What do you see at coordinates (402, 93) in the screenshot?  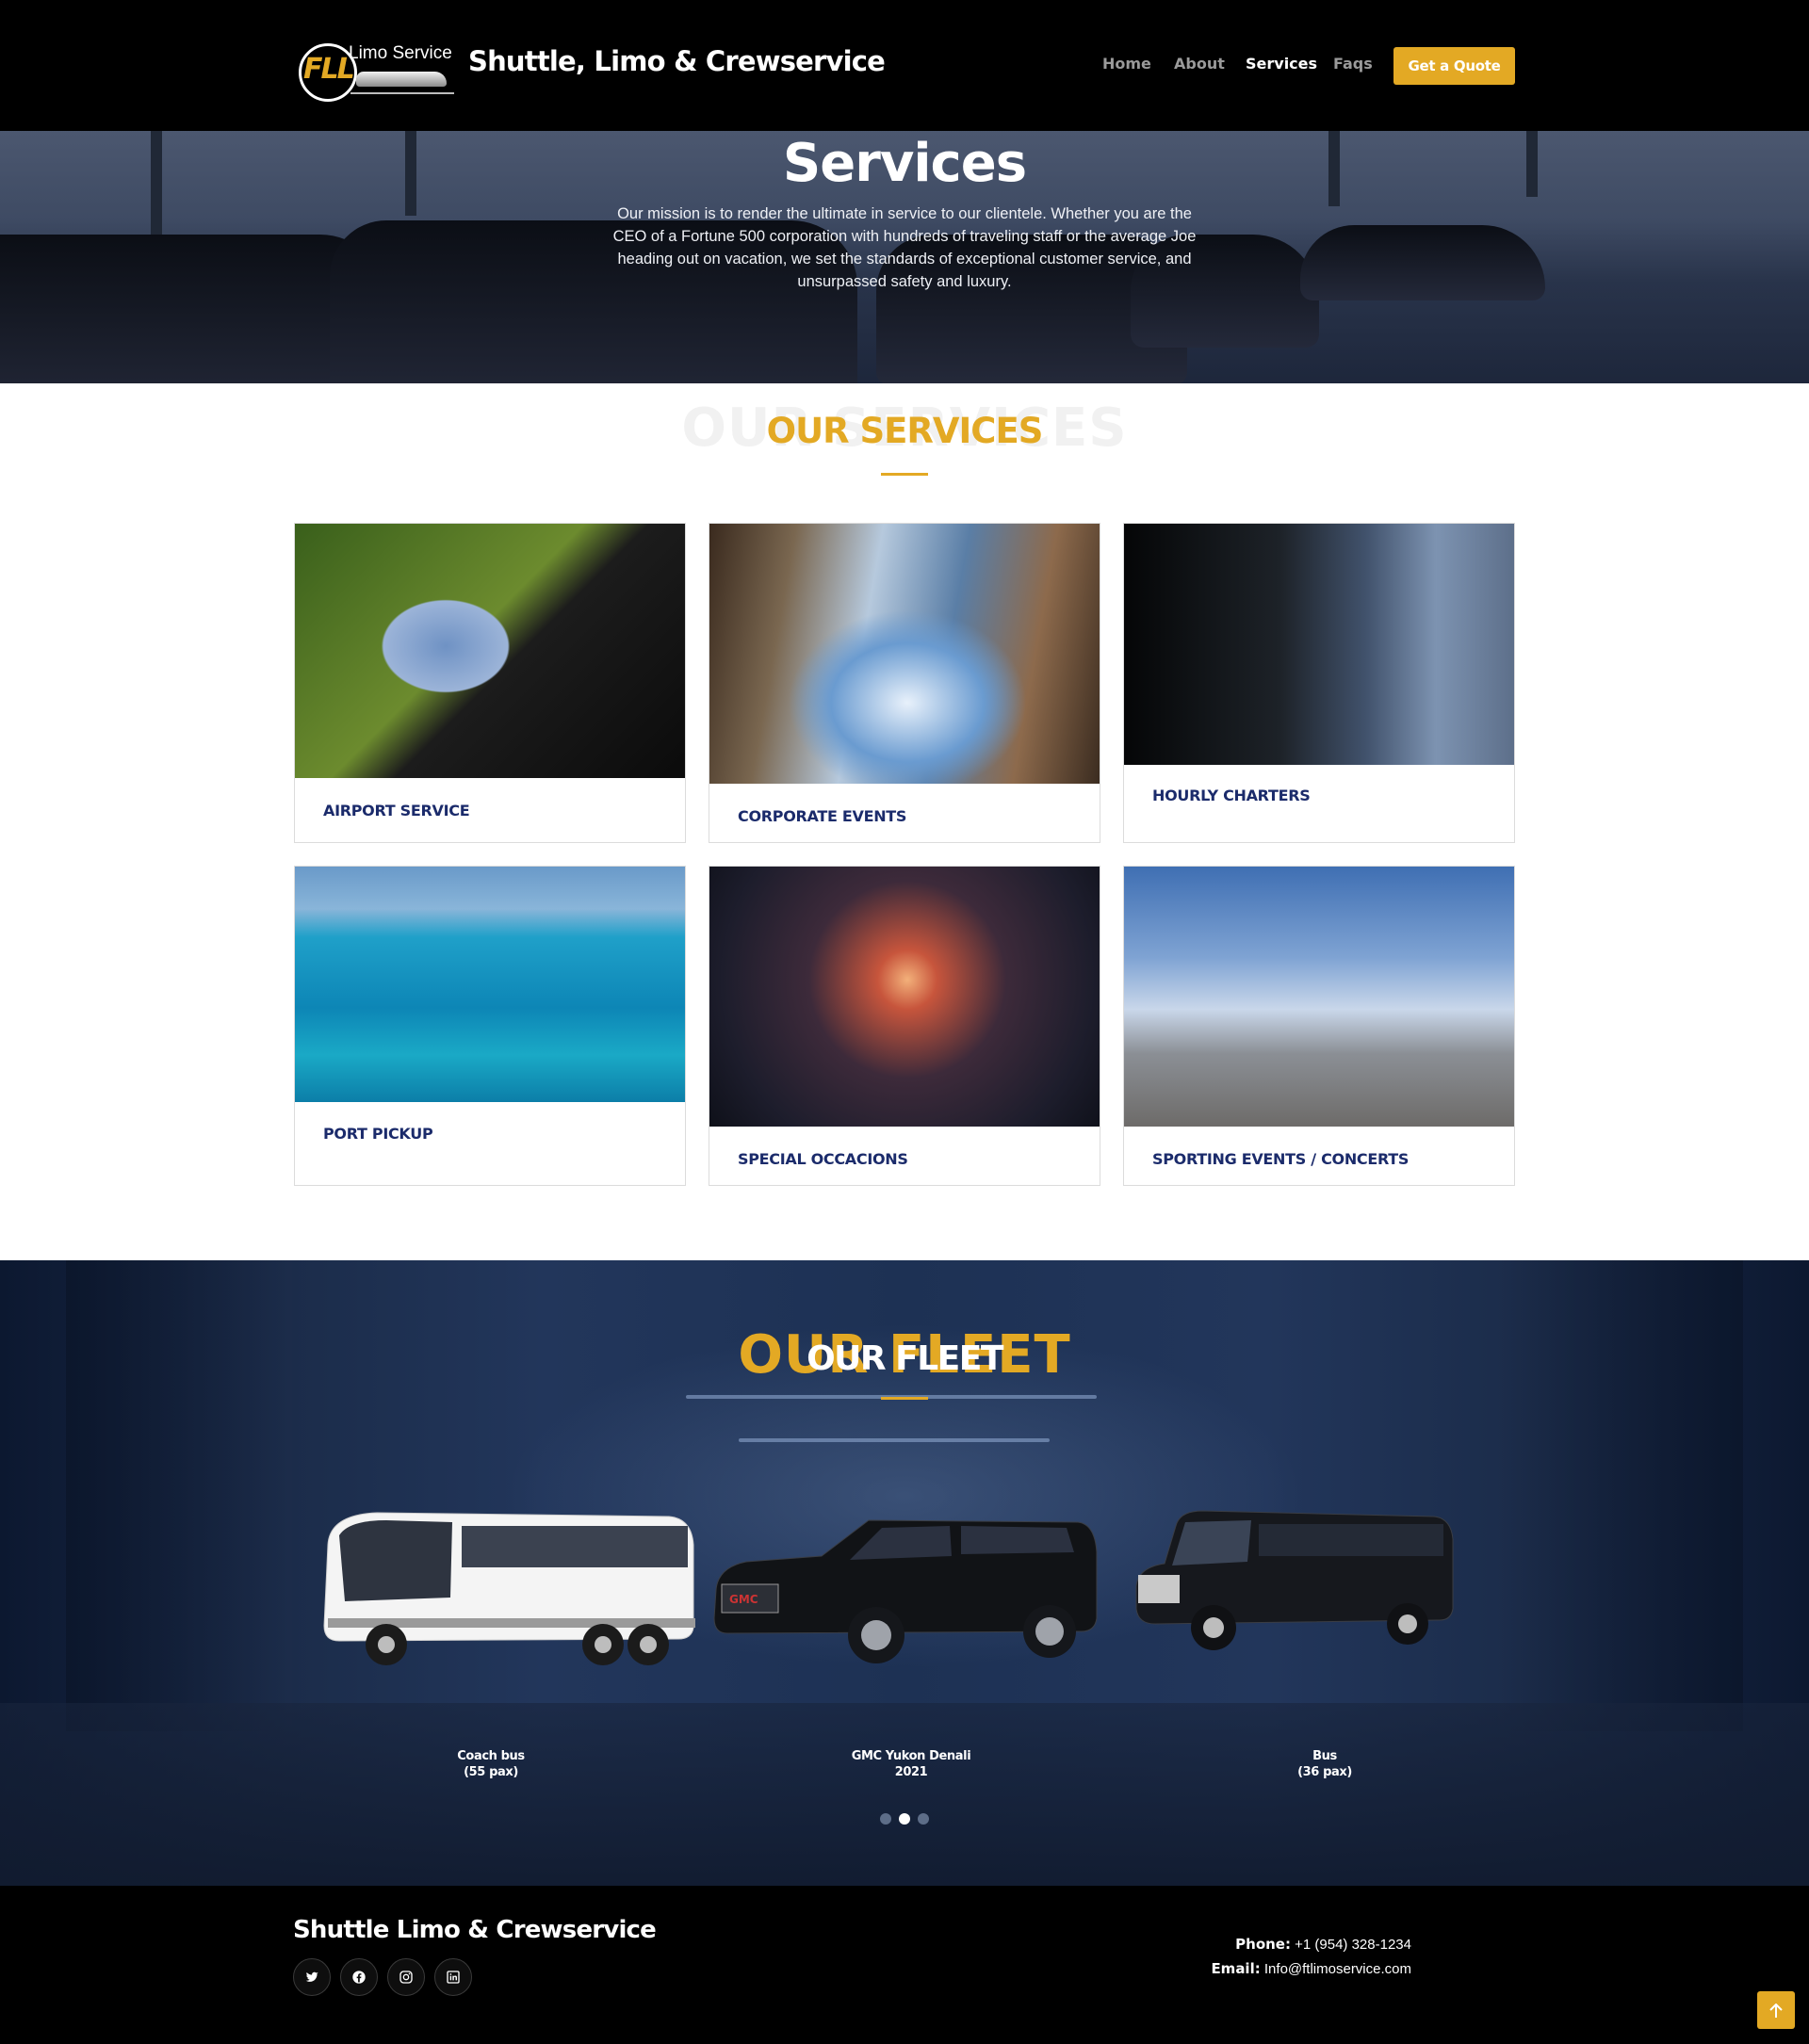 I see `logo-swoosh` at bounding box center [402, 93].